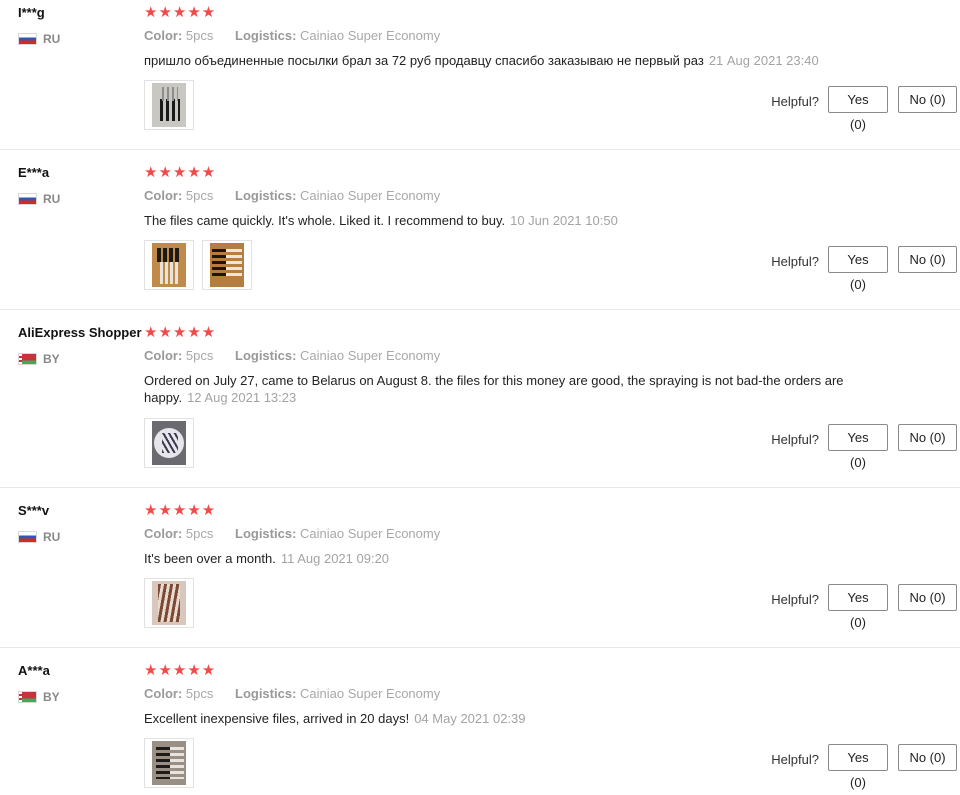 The width and height of the screenshot is (960, 795). What do you see at coordinates (80, 25) in the screenshot?
I see `reviewer-info: I***g RU` at bounding box center [80, 25].